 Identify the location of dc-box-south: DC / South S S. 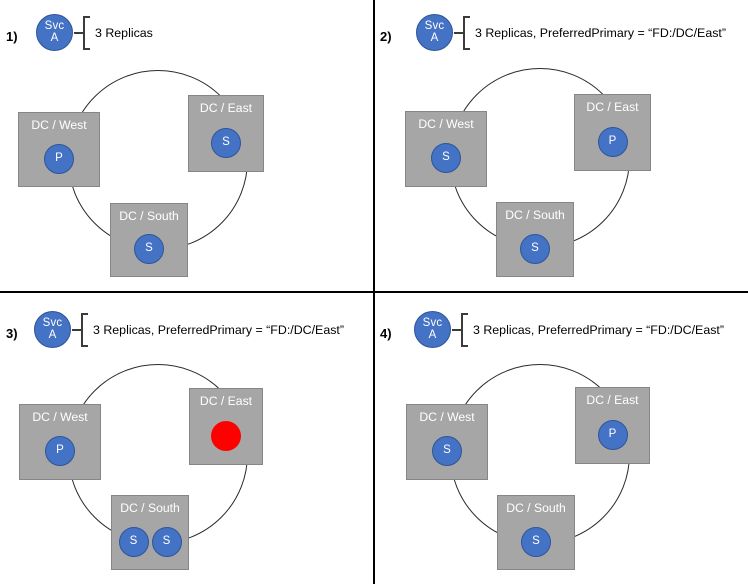
(150, 532).